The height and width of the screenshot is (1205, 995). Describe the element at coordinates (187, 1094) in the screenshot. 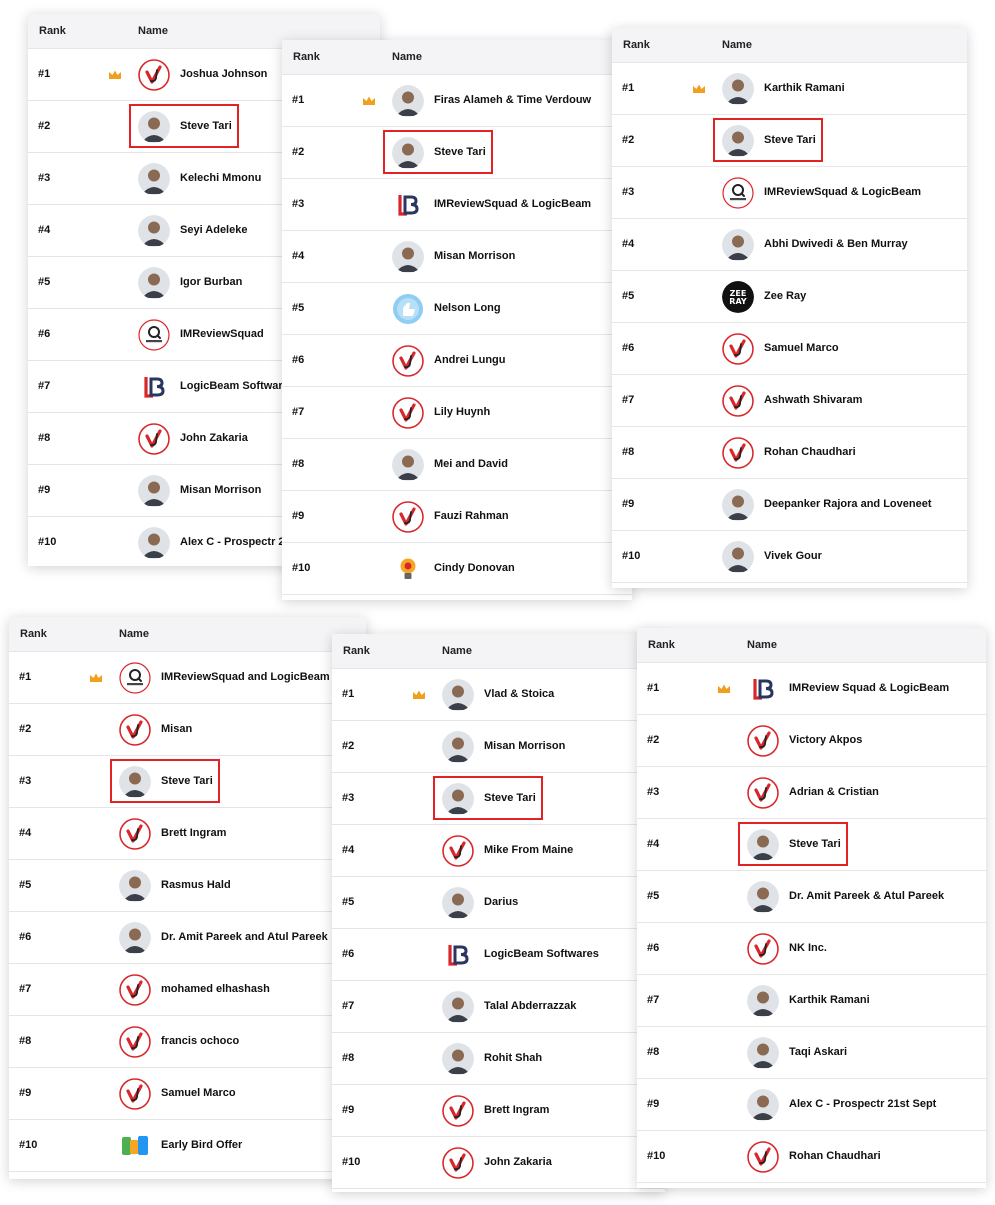

I see `table-row: #9 Samuel Marco` at that location.